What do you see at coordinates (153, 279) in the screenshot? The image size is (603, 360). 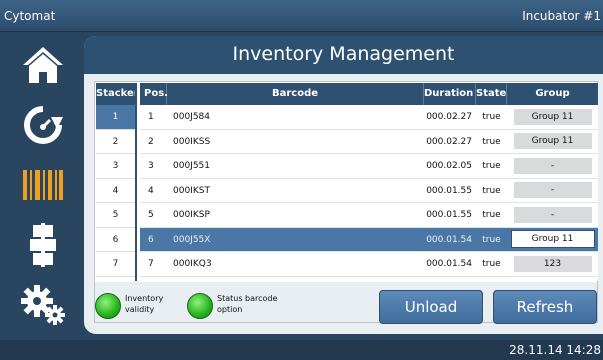 I see `cell-pos` at bounding box center [153, 279].